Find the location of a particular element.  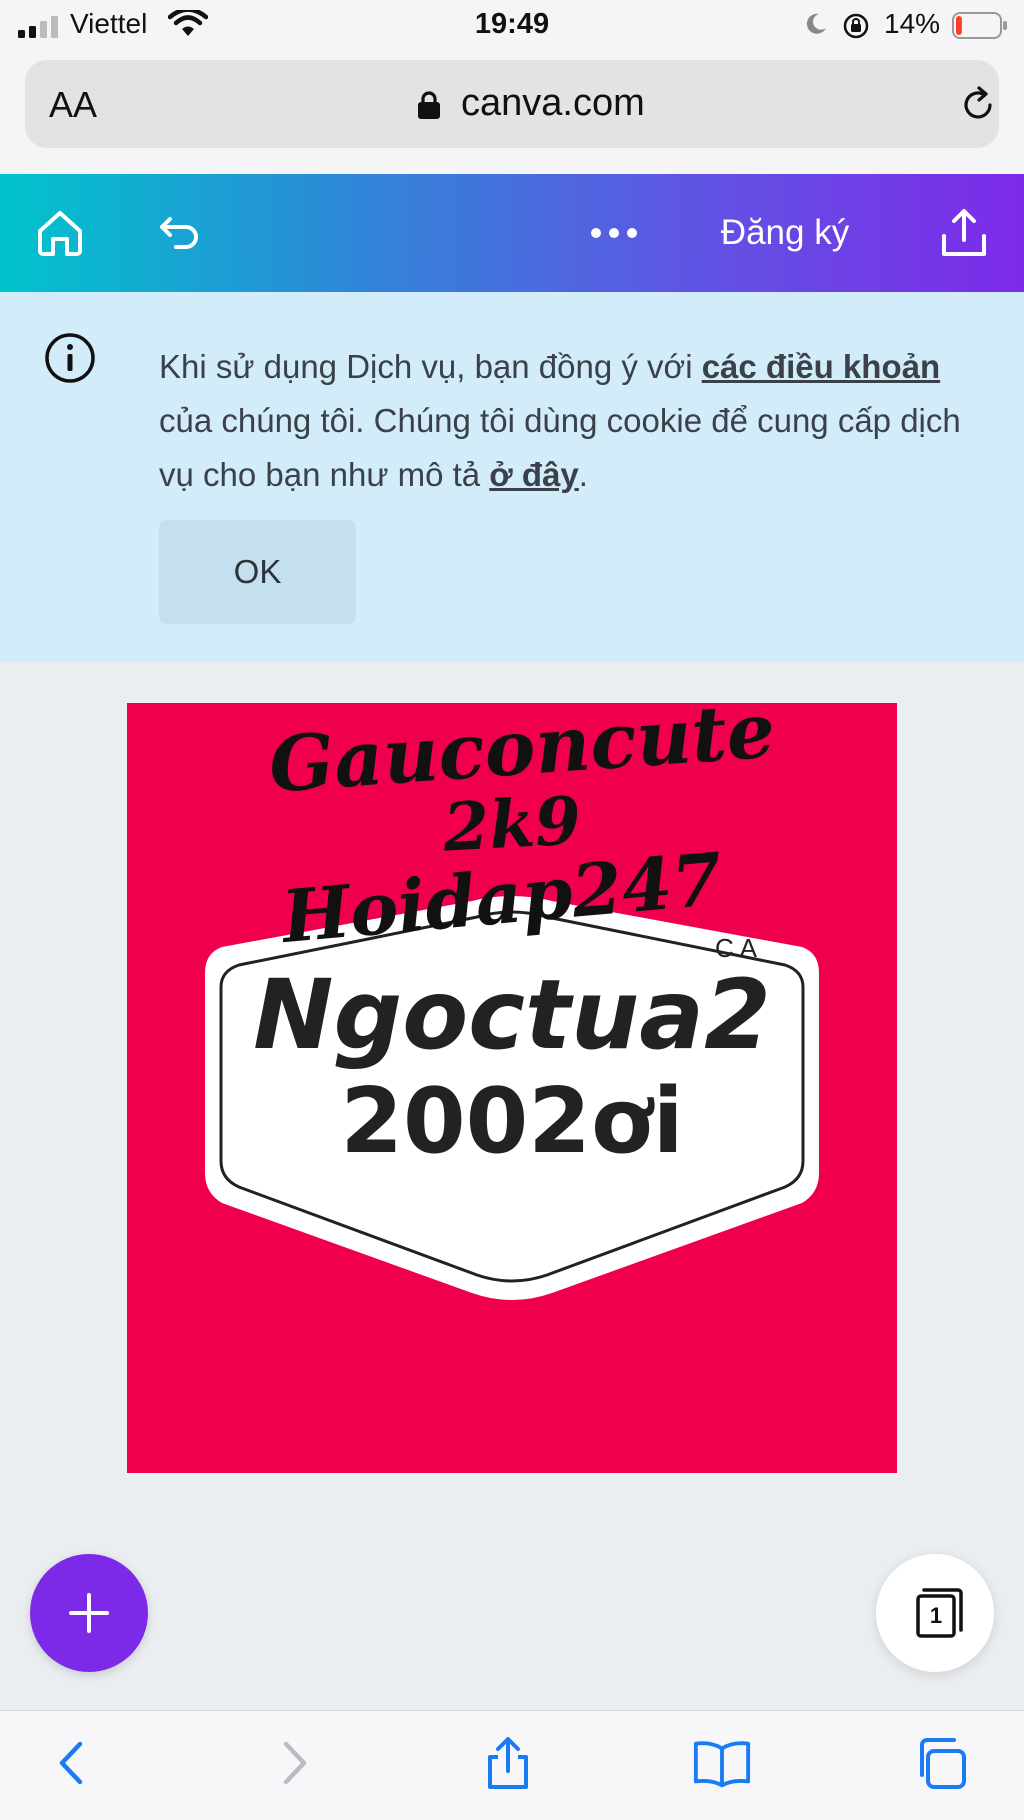

text-size-button: AA is located at coordinates (73, 105).